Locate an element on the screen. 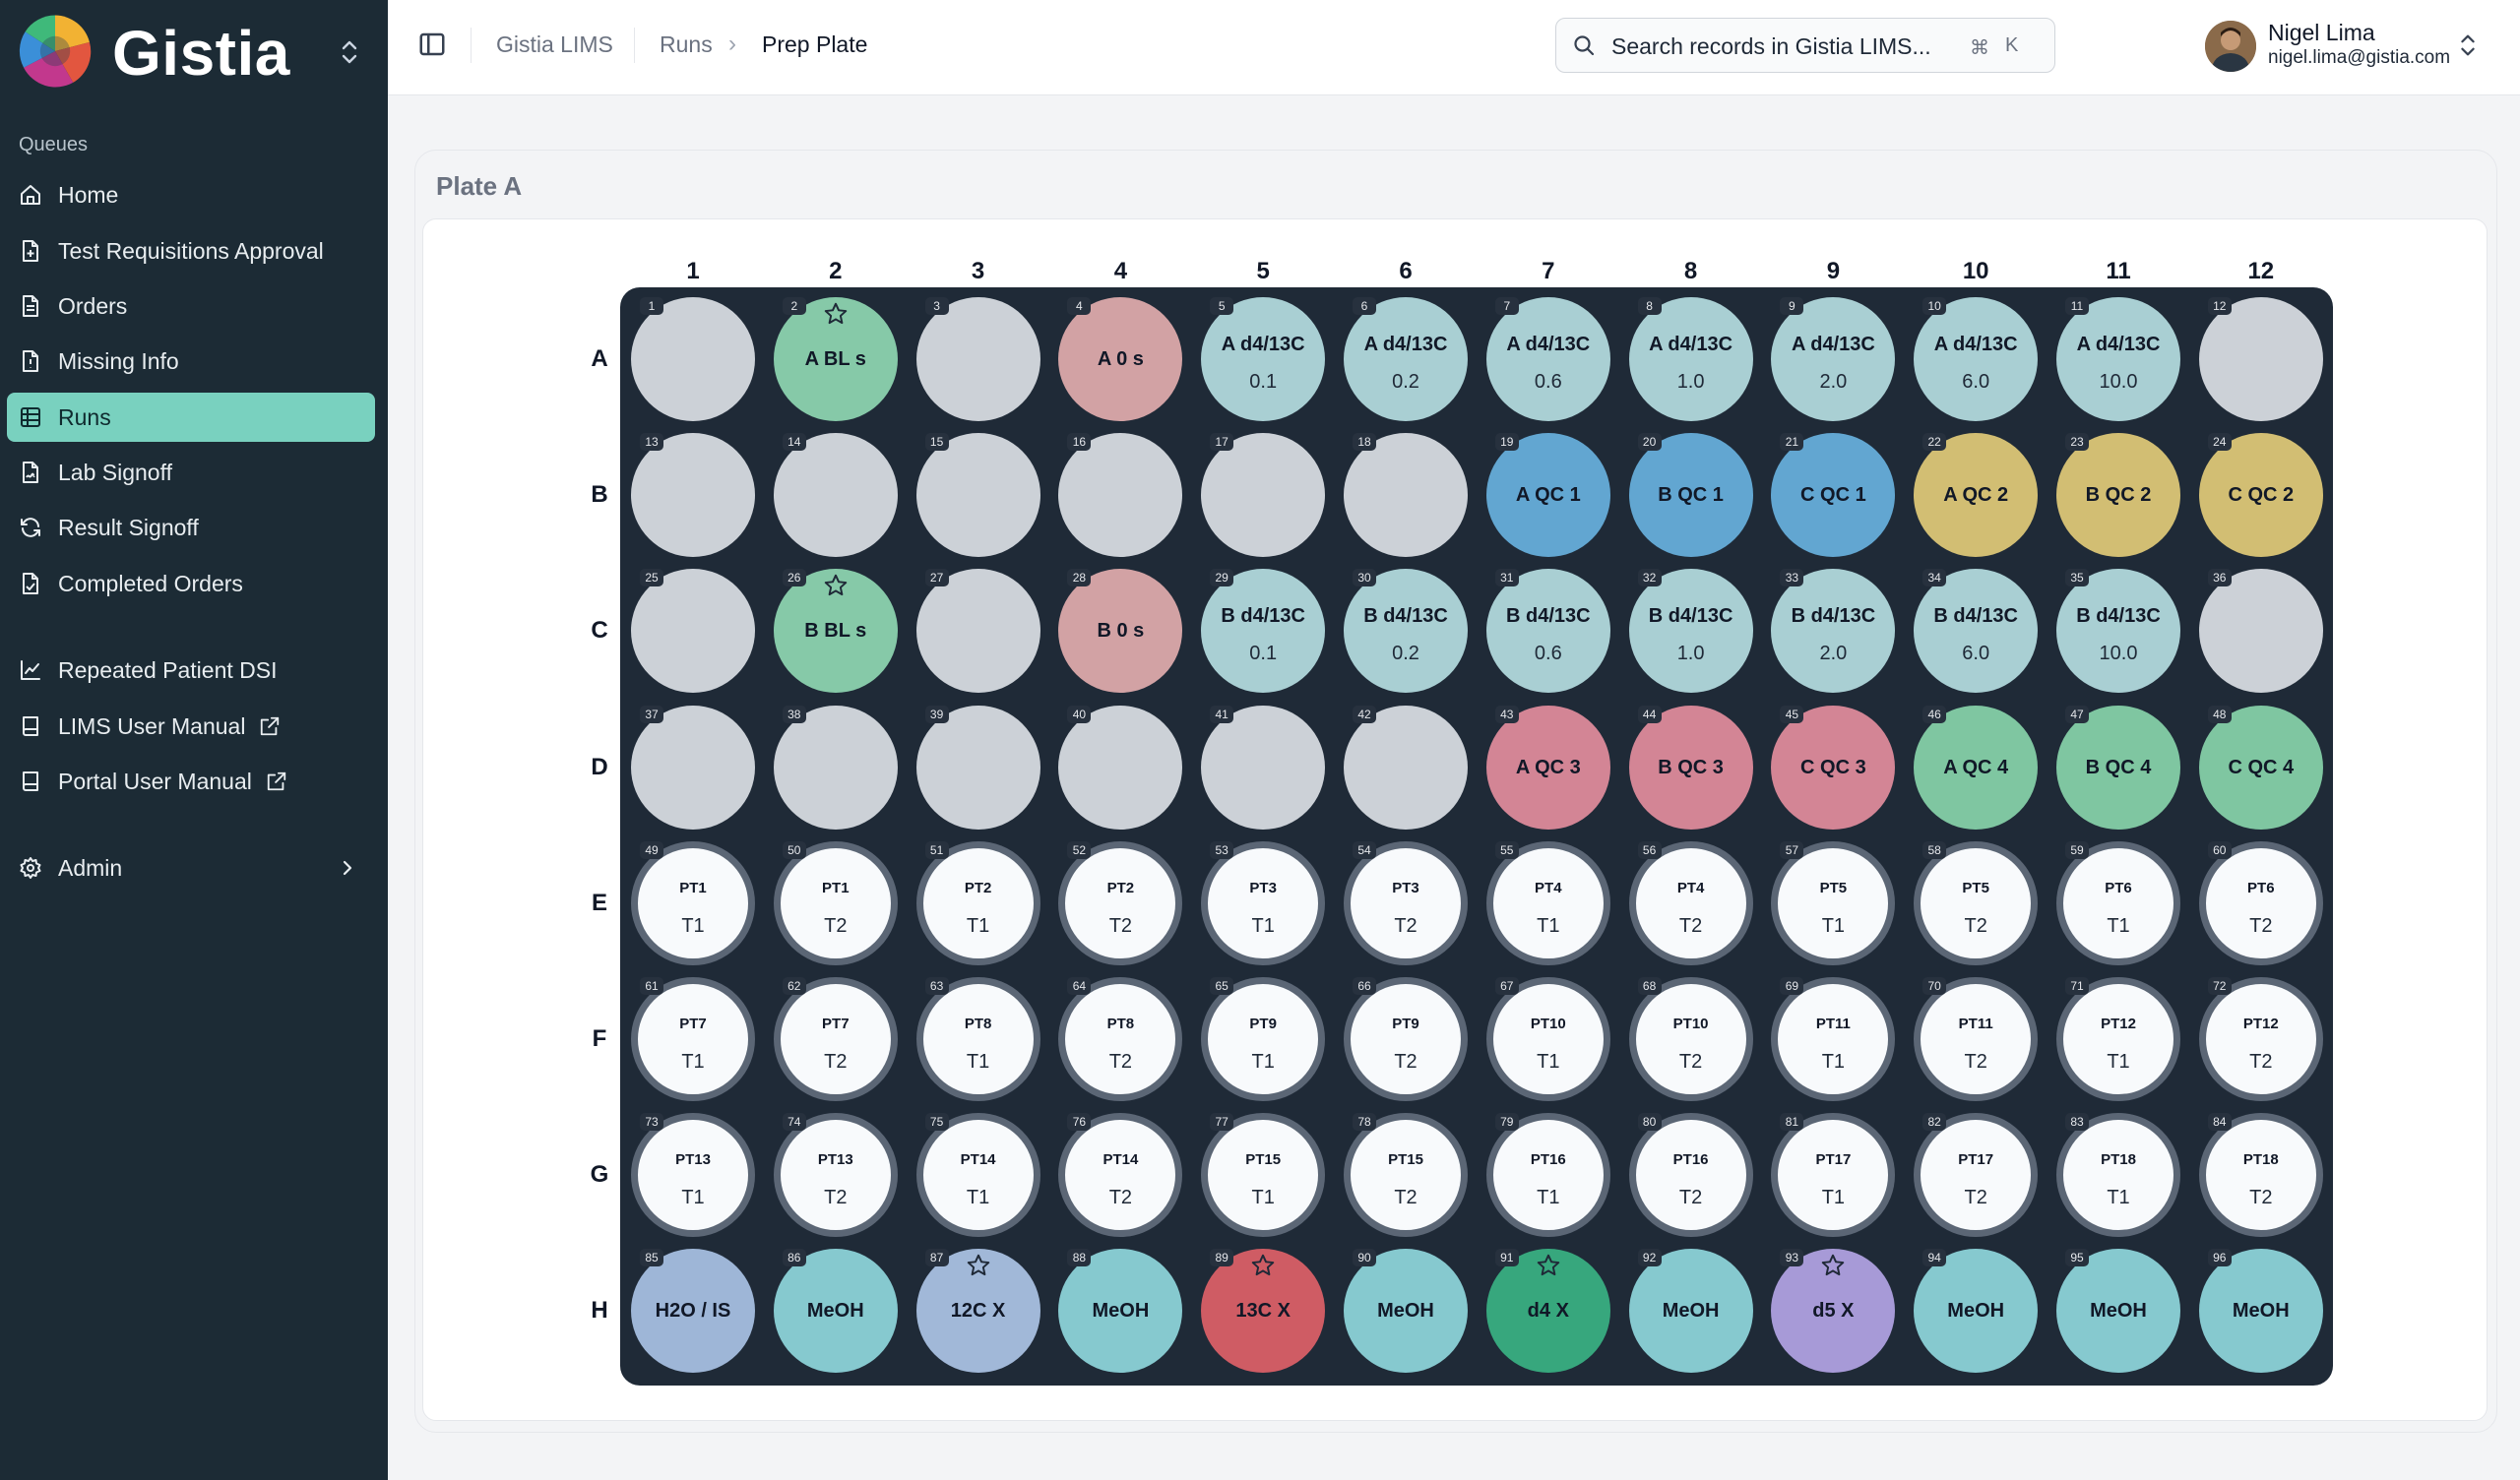 Image resolution: width=2520 pixels, height=1480 pixels. plate-well: PT4 T2 is located at coordinates (1690, 903).